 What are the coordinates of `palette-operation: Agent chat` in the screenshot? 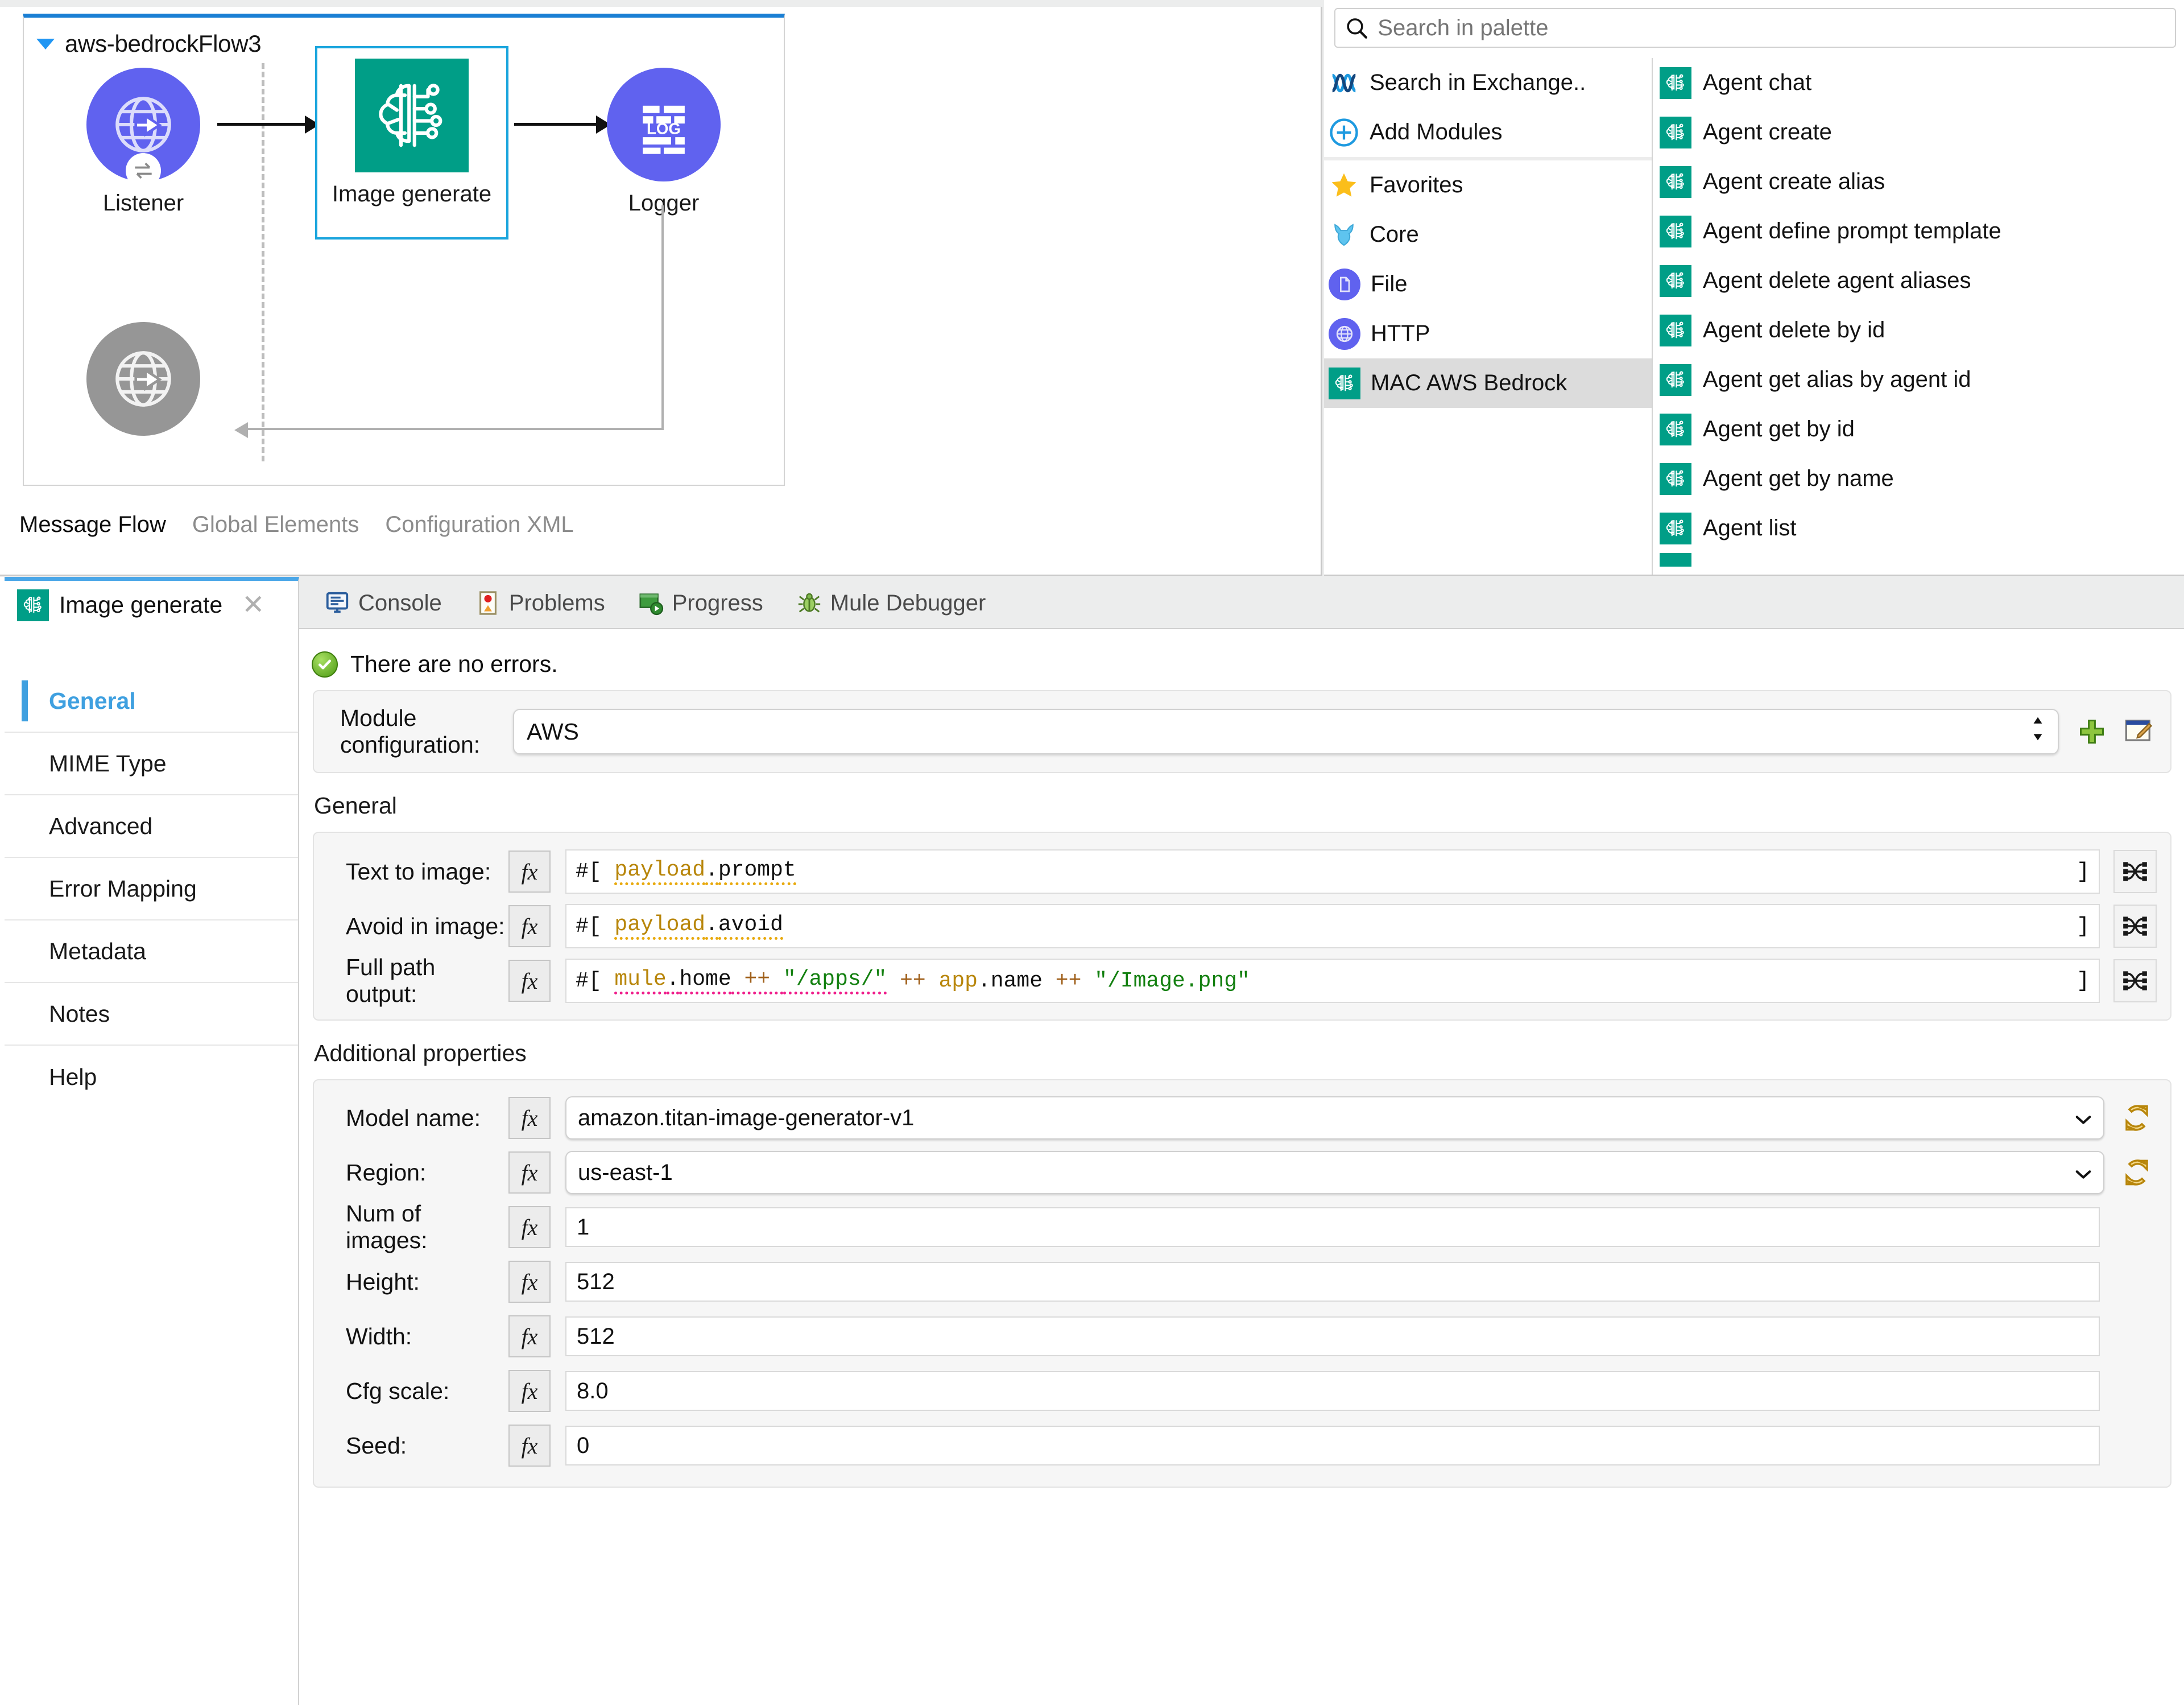 It's located at (1918, 83).